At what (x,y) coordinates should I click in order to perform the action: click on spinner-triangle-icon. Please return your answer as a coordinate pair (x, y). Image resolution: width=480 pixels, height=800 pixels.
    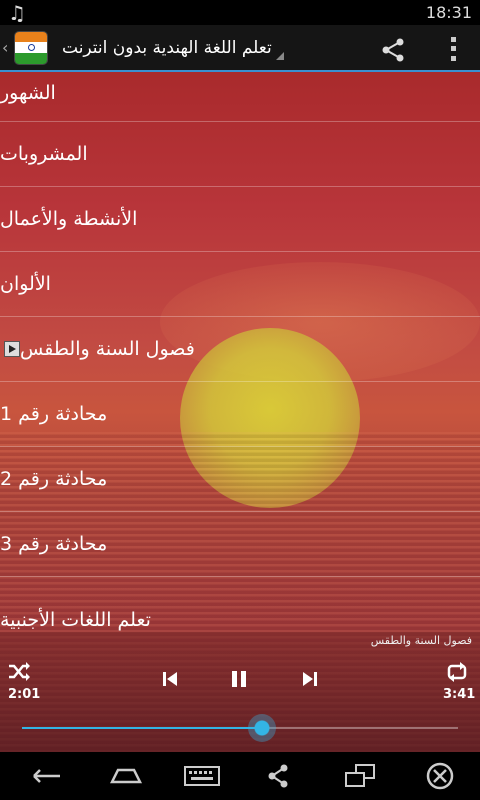
    Looking at the image, I should click on (279, 55).